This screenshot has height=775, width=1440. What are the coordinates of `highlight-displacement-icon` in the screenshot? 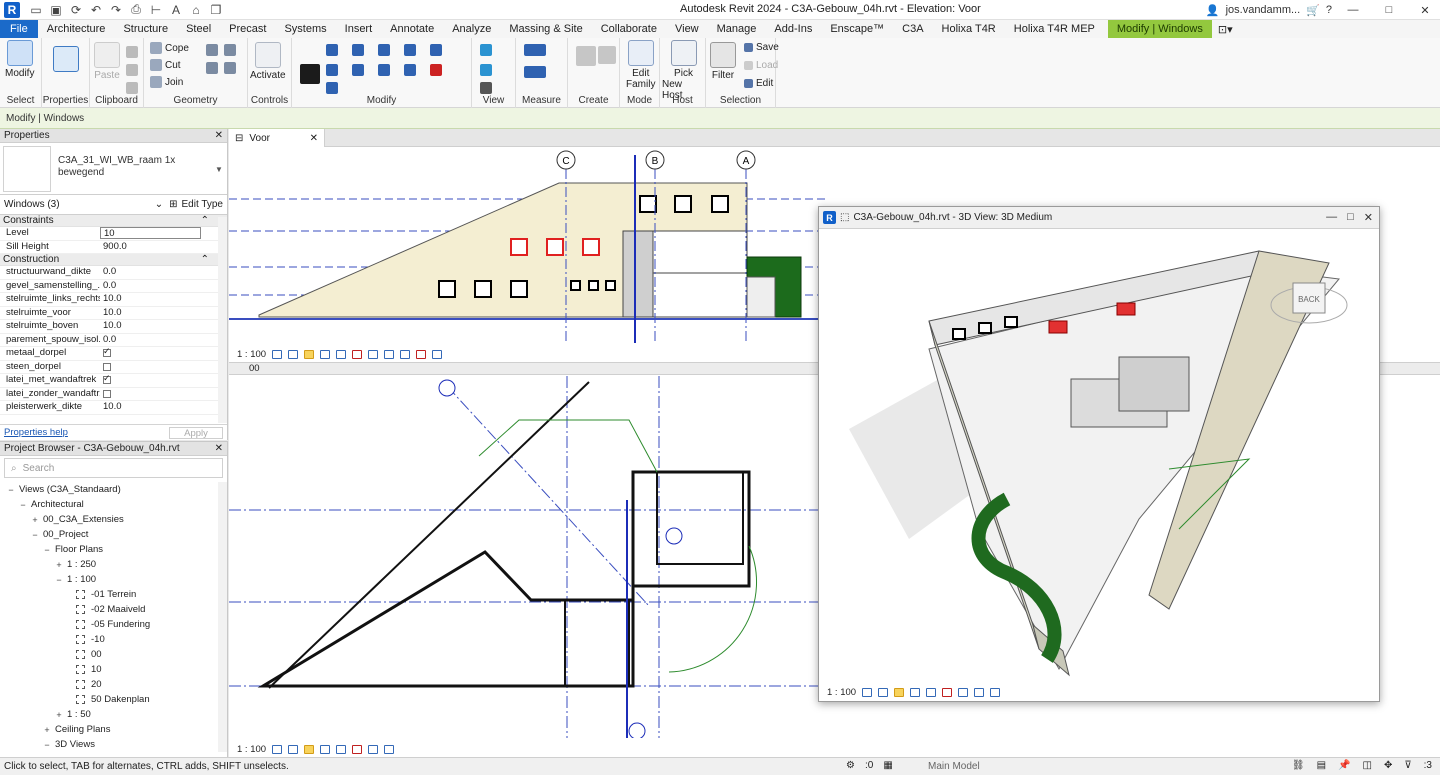 It's located at (437, 354).